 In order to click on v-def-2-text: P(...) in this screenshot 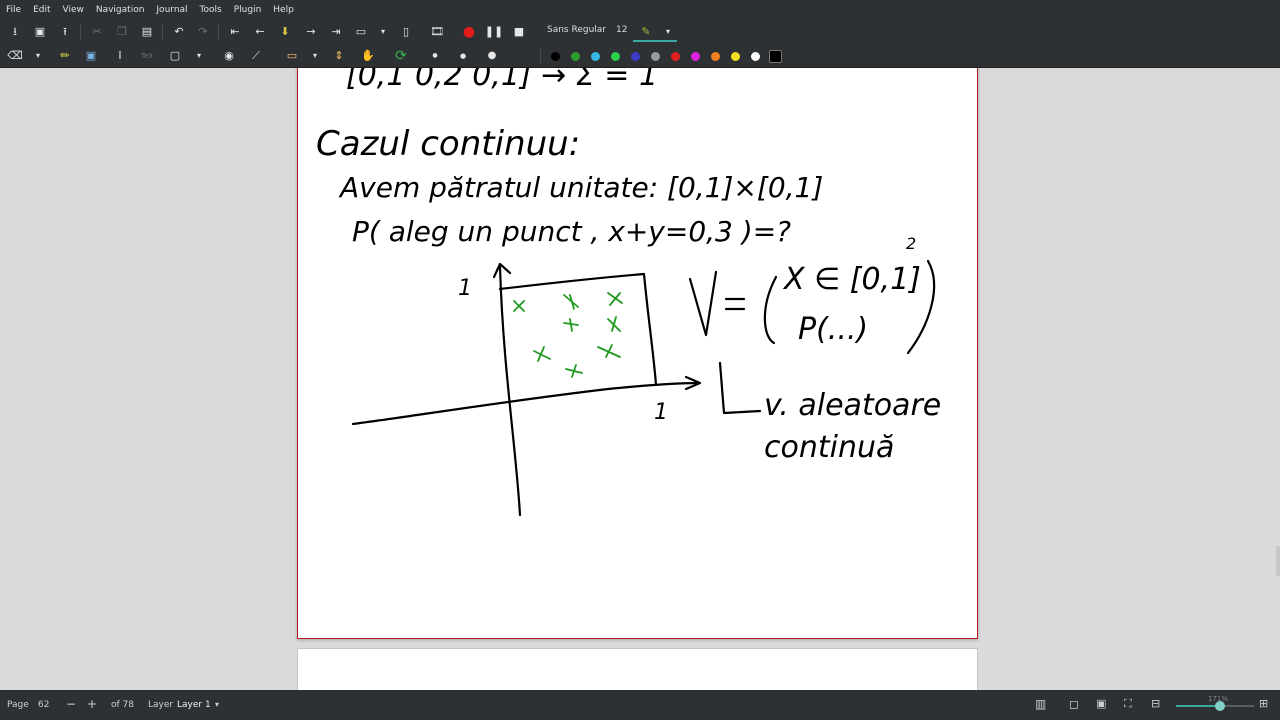, I will do `click(833, 329)`.